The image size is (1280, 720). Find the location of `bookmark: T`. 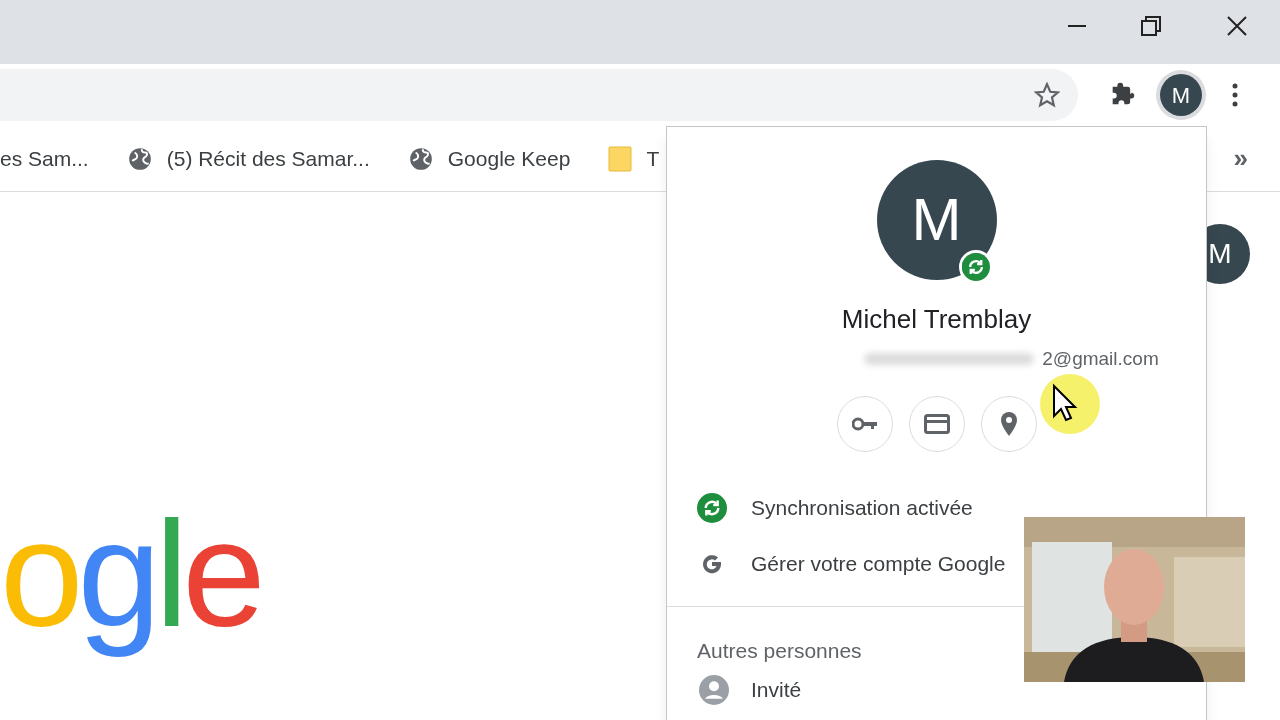

bookmark: T is located at coordinates (634, 158).